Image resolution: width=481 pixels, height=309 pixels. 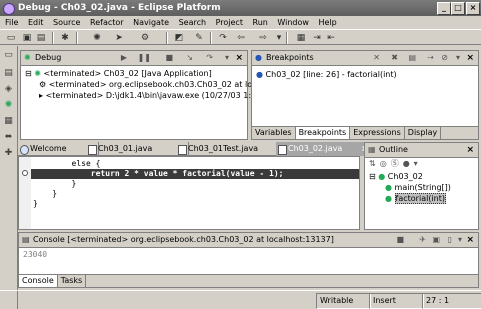 I want to click on minimize-icon: _, so click(x=444, y=8).